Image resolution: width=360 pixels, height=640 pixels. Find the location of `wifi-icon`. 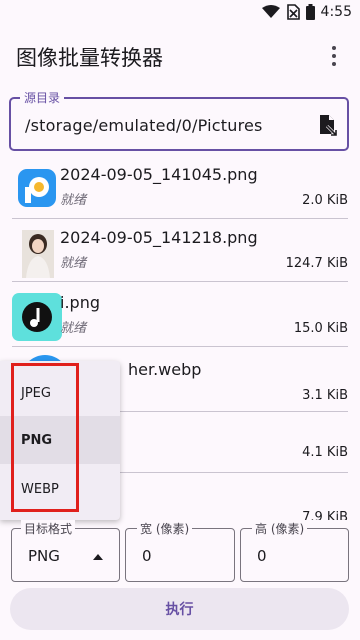

wifi-icon is located at coordinates (270, 11).